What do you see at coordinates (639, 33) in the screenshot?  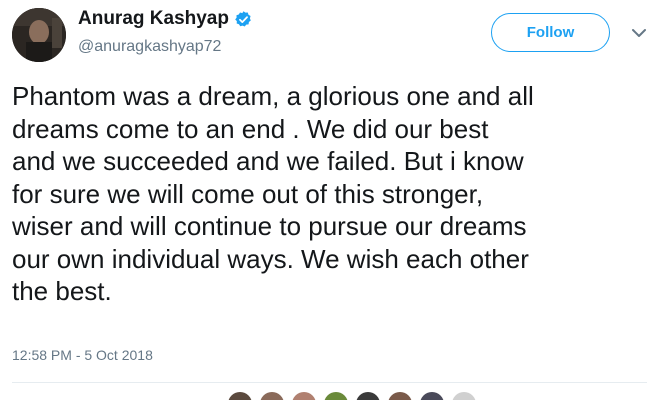 I see `chevron-down-icon` at bounding box center [639, 33].